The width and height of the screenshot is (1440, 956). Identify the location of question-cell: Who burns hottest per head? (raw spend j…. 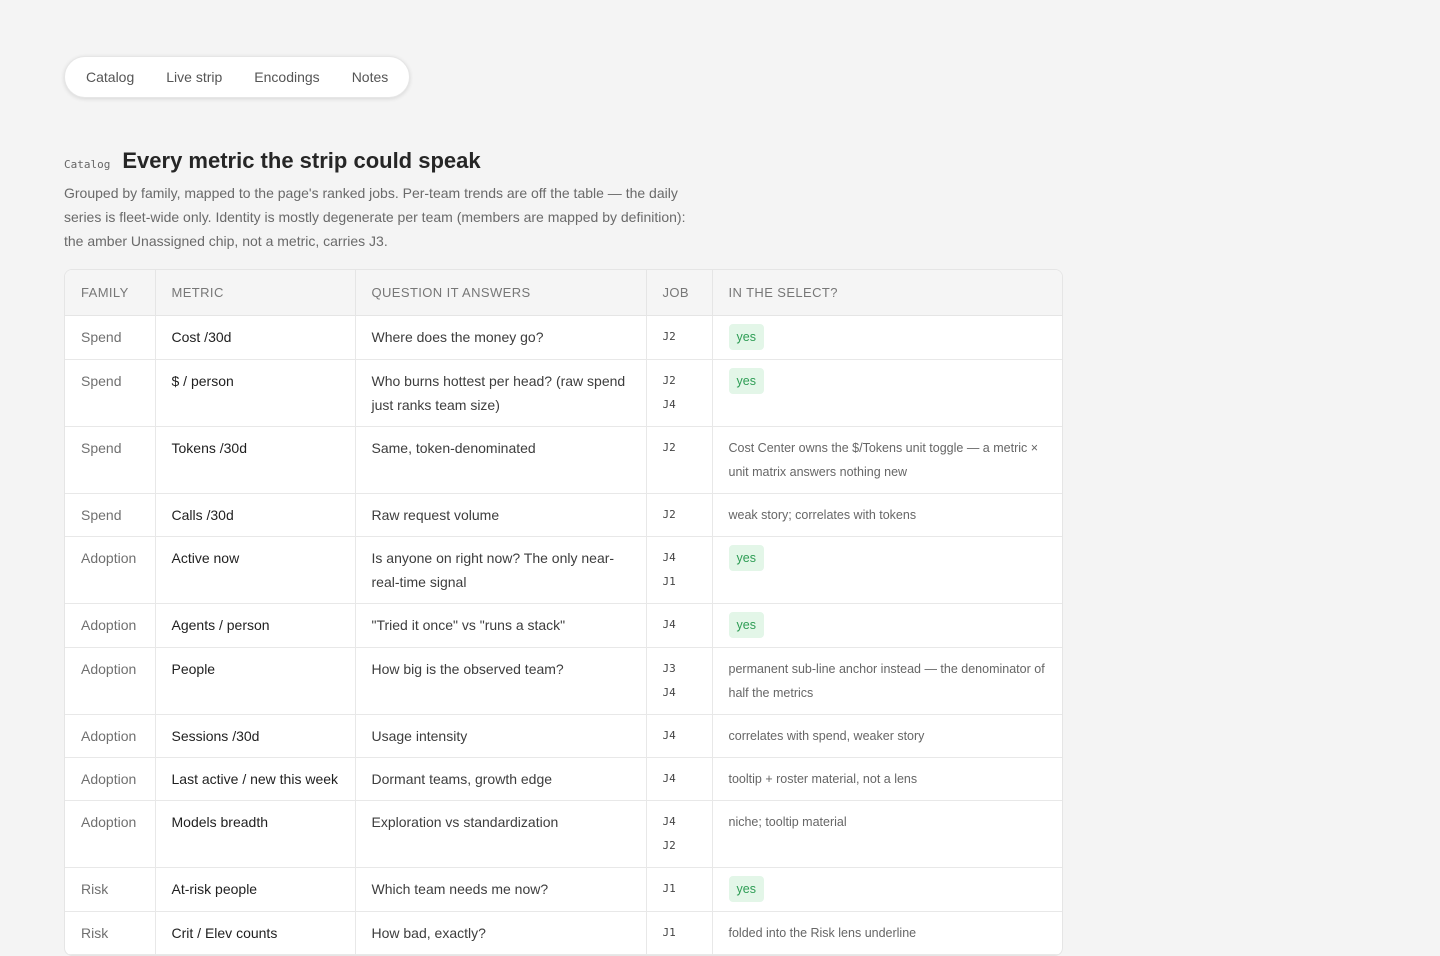
(501, 393).